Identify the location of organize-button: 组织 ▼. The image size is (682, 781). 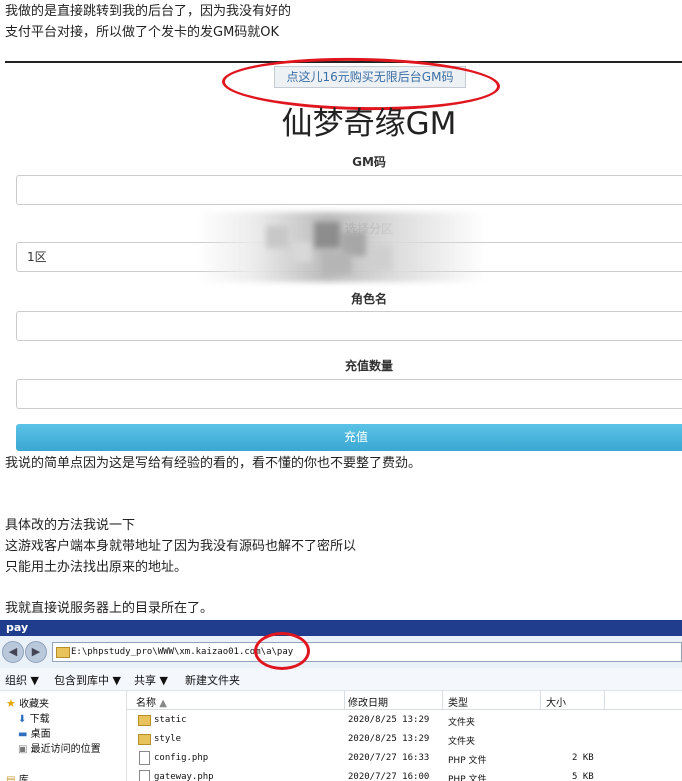
(22, 680).